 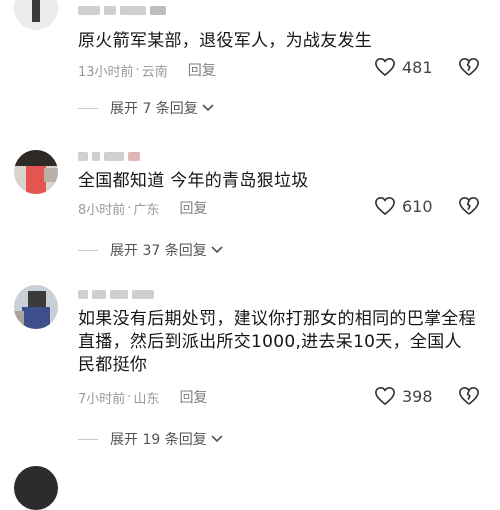 What do you see at coordinates (417, 67) in the screenshot?
I see `like-count: 481` at bounding box center [417, 67].